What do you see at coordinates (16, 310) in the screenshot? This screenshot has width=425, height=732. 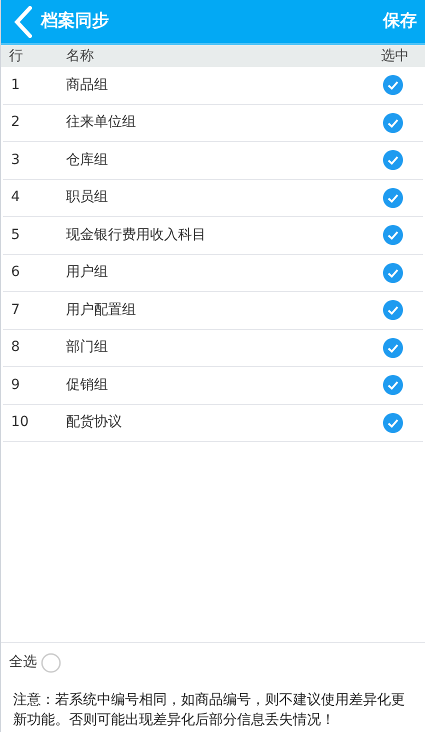 I see `row-number: 7` at bounding box center [16, 310].